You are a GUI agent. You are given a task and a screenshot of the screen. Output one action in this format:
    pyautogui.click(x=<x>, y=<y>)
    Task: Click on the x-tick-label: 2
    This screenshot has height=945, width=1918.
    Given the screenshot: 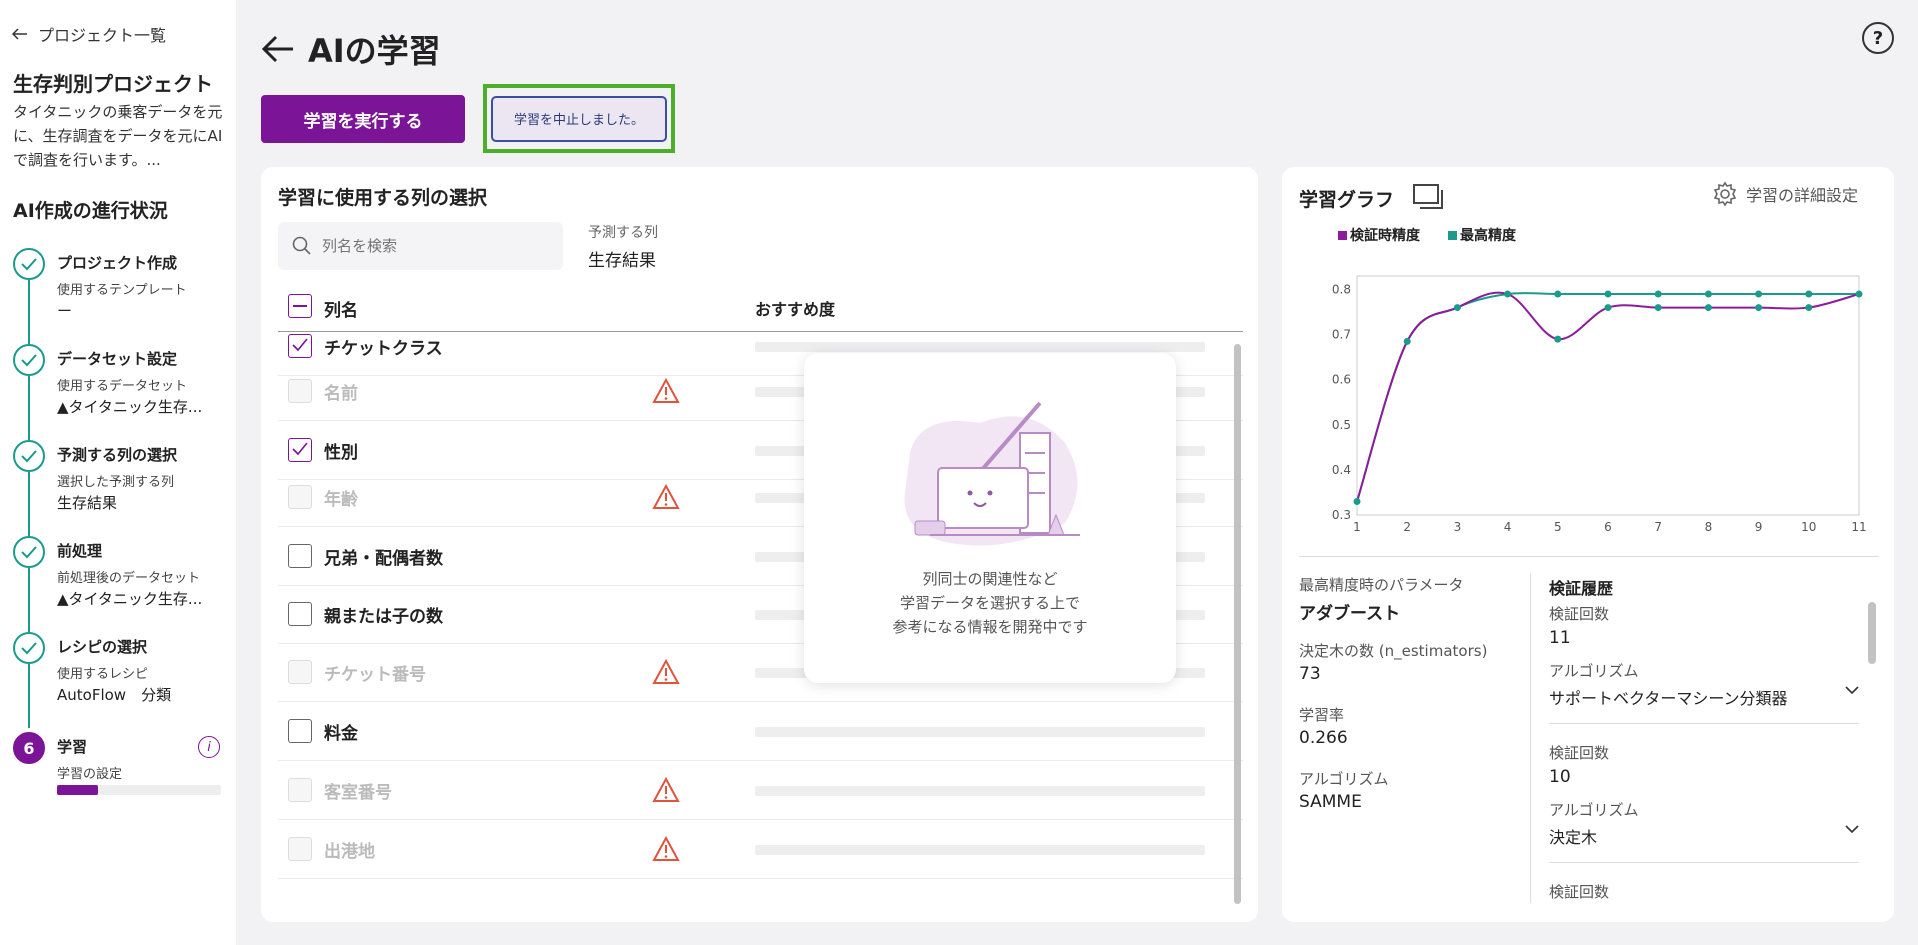 What is the action you would take?
    pyautogui.click(x=1407, y=527)
    